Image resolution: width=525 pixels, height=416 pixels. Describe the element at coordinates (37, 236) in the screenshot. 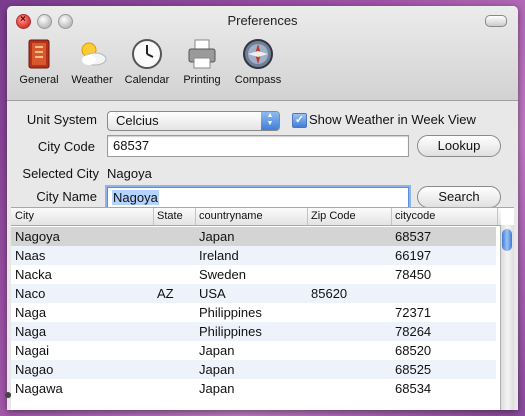

I see `cell-city: Nagoya` at that location.